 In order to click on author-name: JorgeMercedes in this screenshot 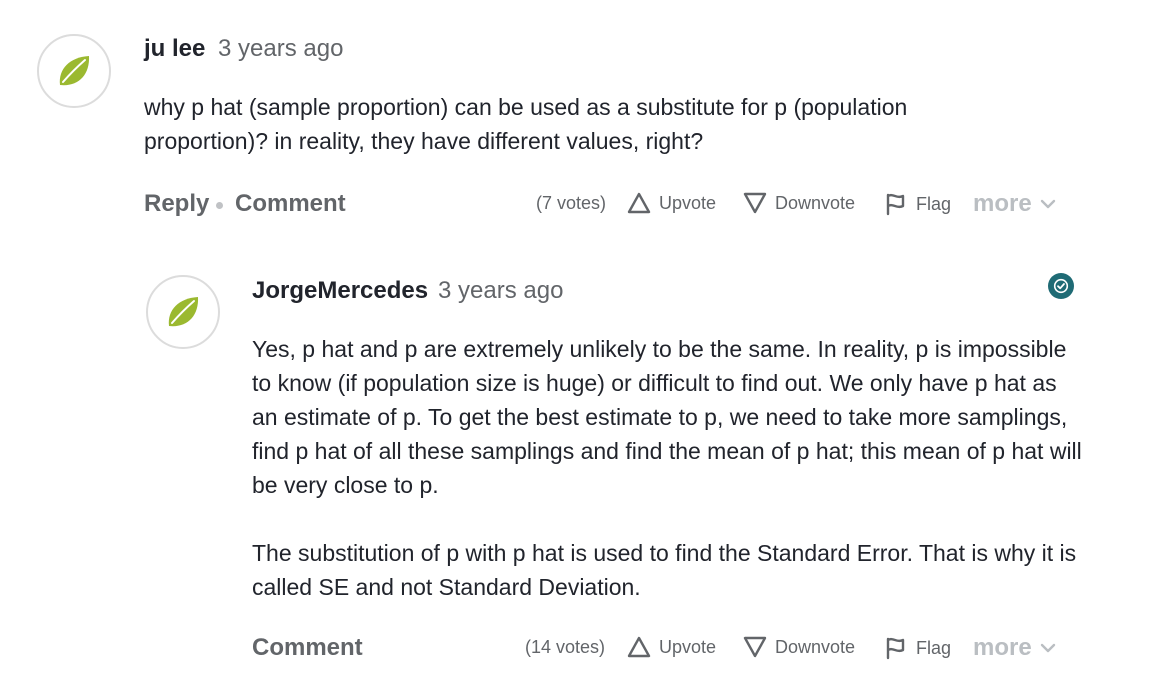, I will do `click(340, 291)`.